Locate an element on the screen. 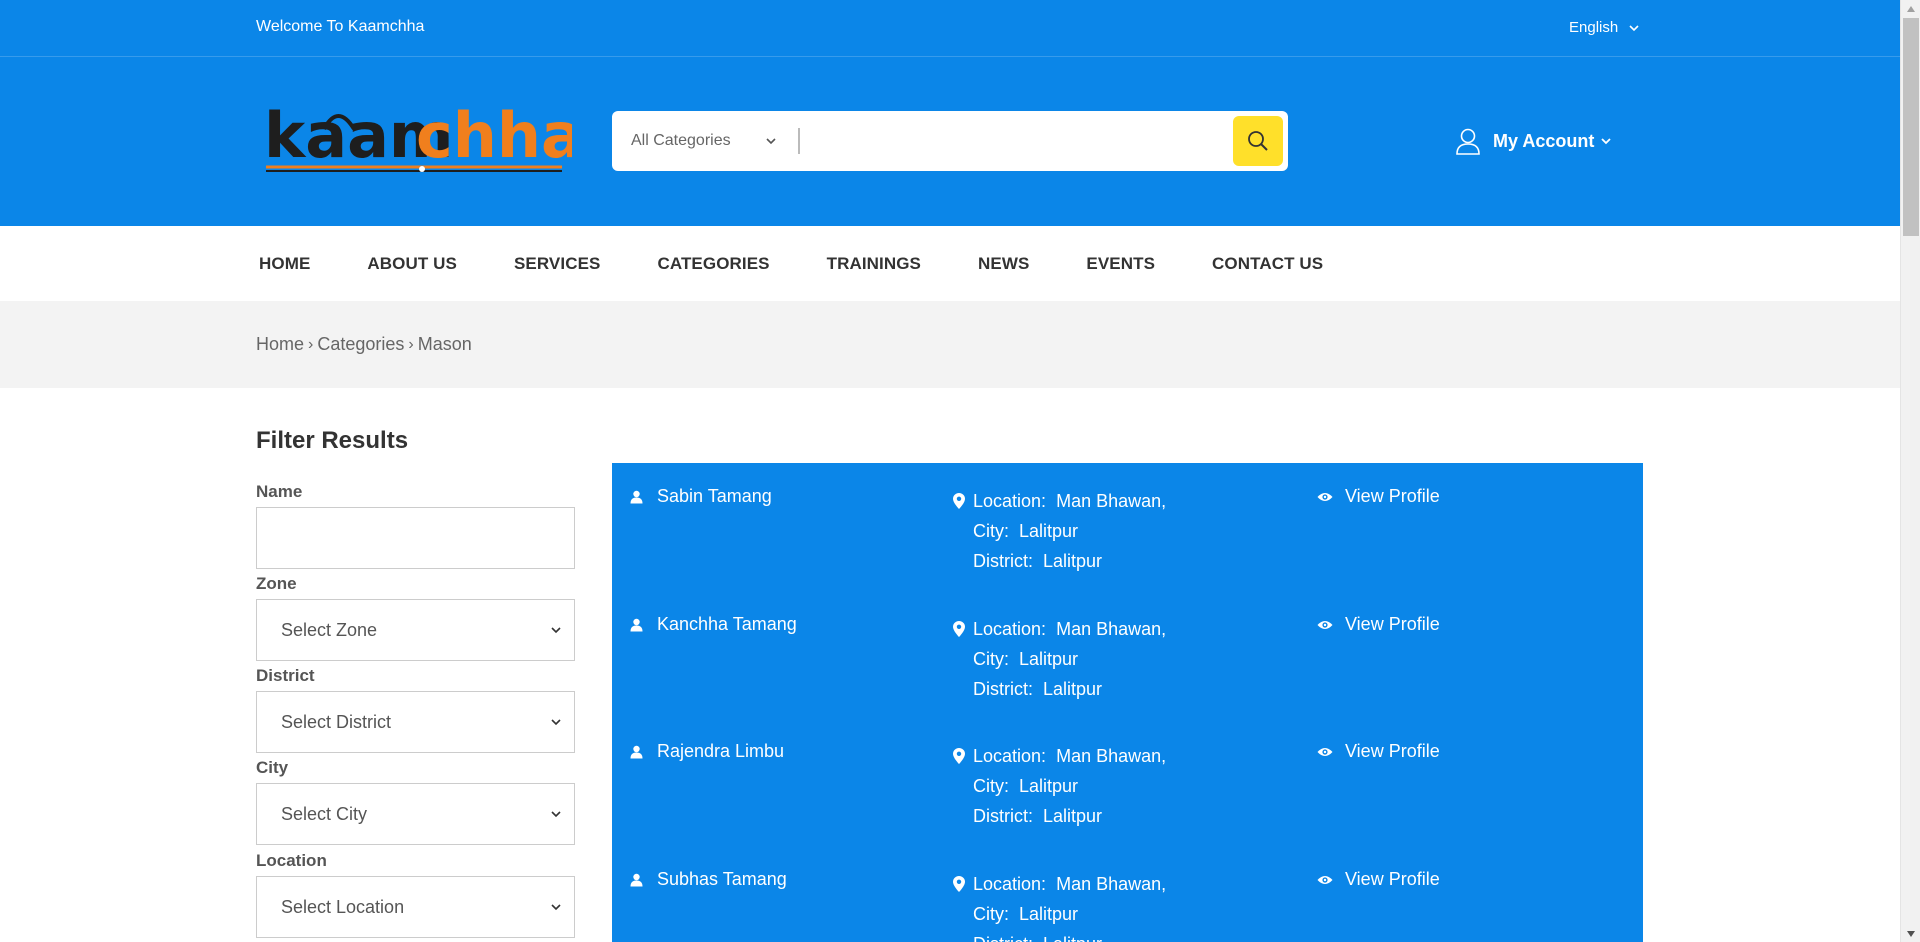 Image resolution: width=1920 pixels, height=942 pixels. location-select-value: Select Location is located at coordinates (343, 906).